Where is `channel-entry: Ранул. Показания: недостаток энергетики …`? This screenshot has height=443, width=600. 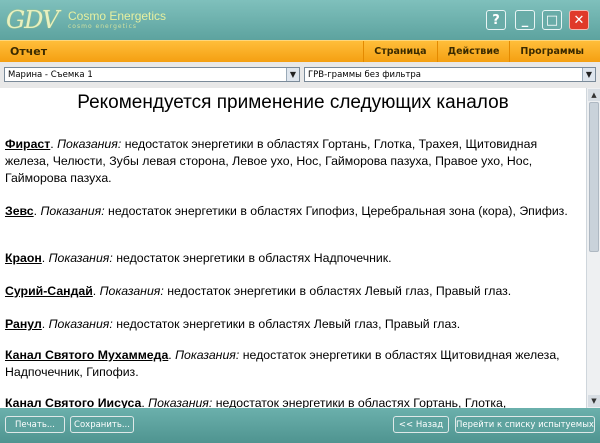
channel-entry: Ранул. Показания: недостаток энергетики … is located at coordinates (233, 324).